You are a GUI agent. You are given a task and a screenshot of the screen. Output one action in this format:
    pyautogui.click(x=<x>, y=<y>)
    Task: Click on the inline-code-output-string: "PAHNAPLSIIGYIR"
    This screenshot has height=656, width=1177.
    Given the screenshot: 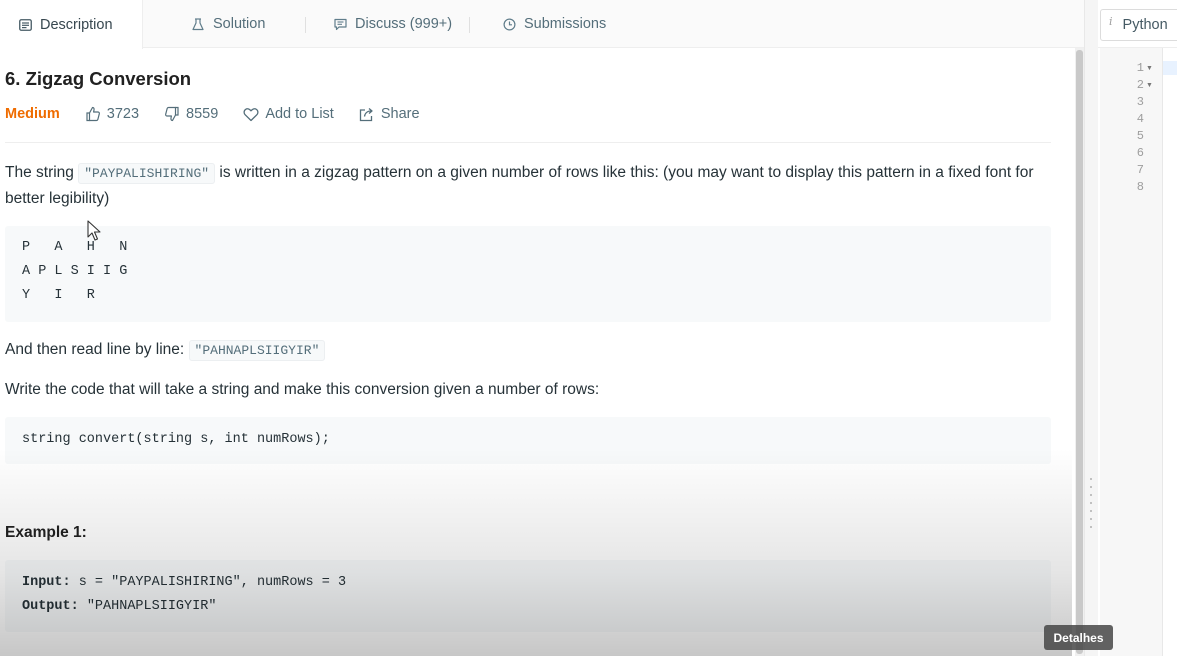 What is the action you would take?
    pyautogui.click(x=257, y=350)
    